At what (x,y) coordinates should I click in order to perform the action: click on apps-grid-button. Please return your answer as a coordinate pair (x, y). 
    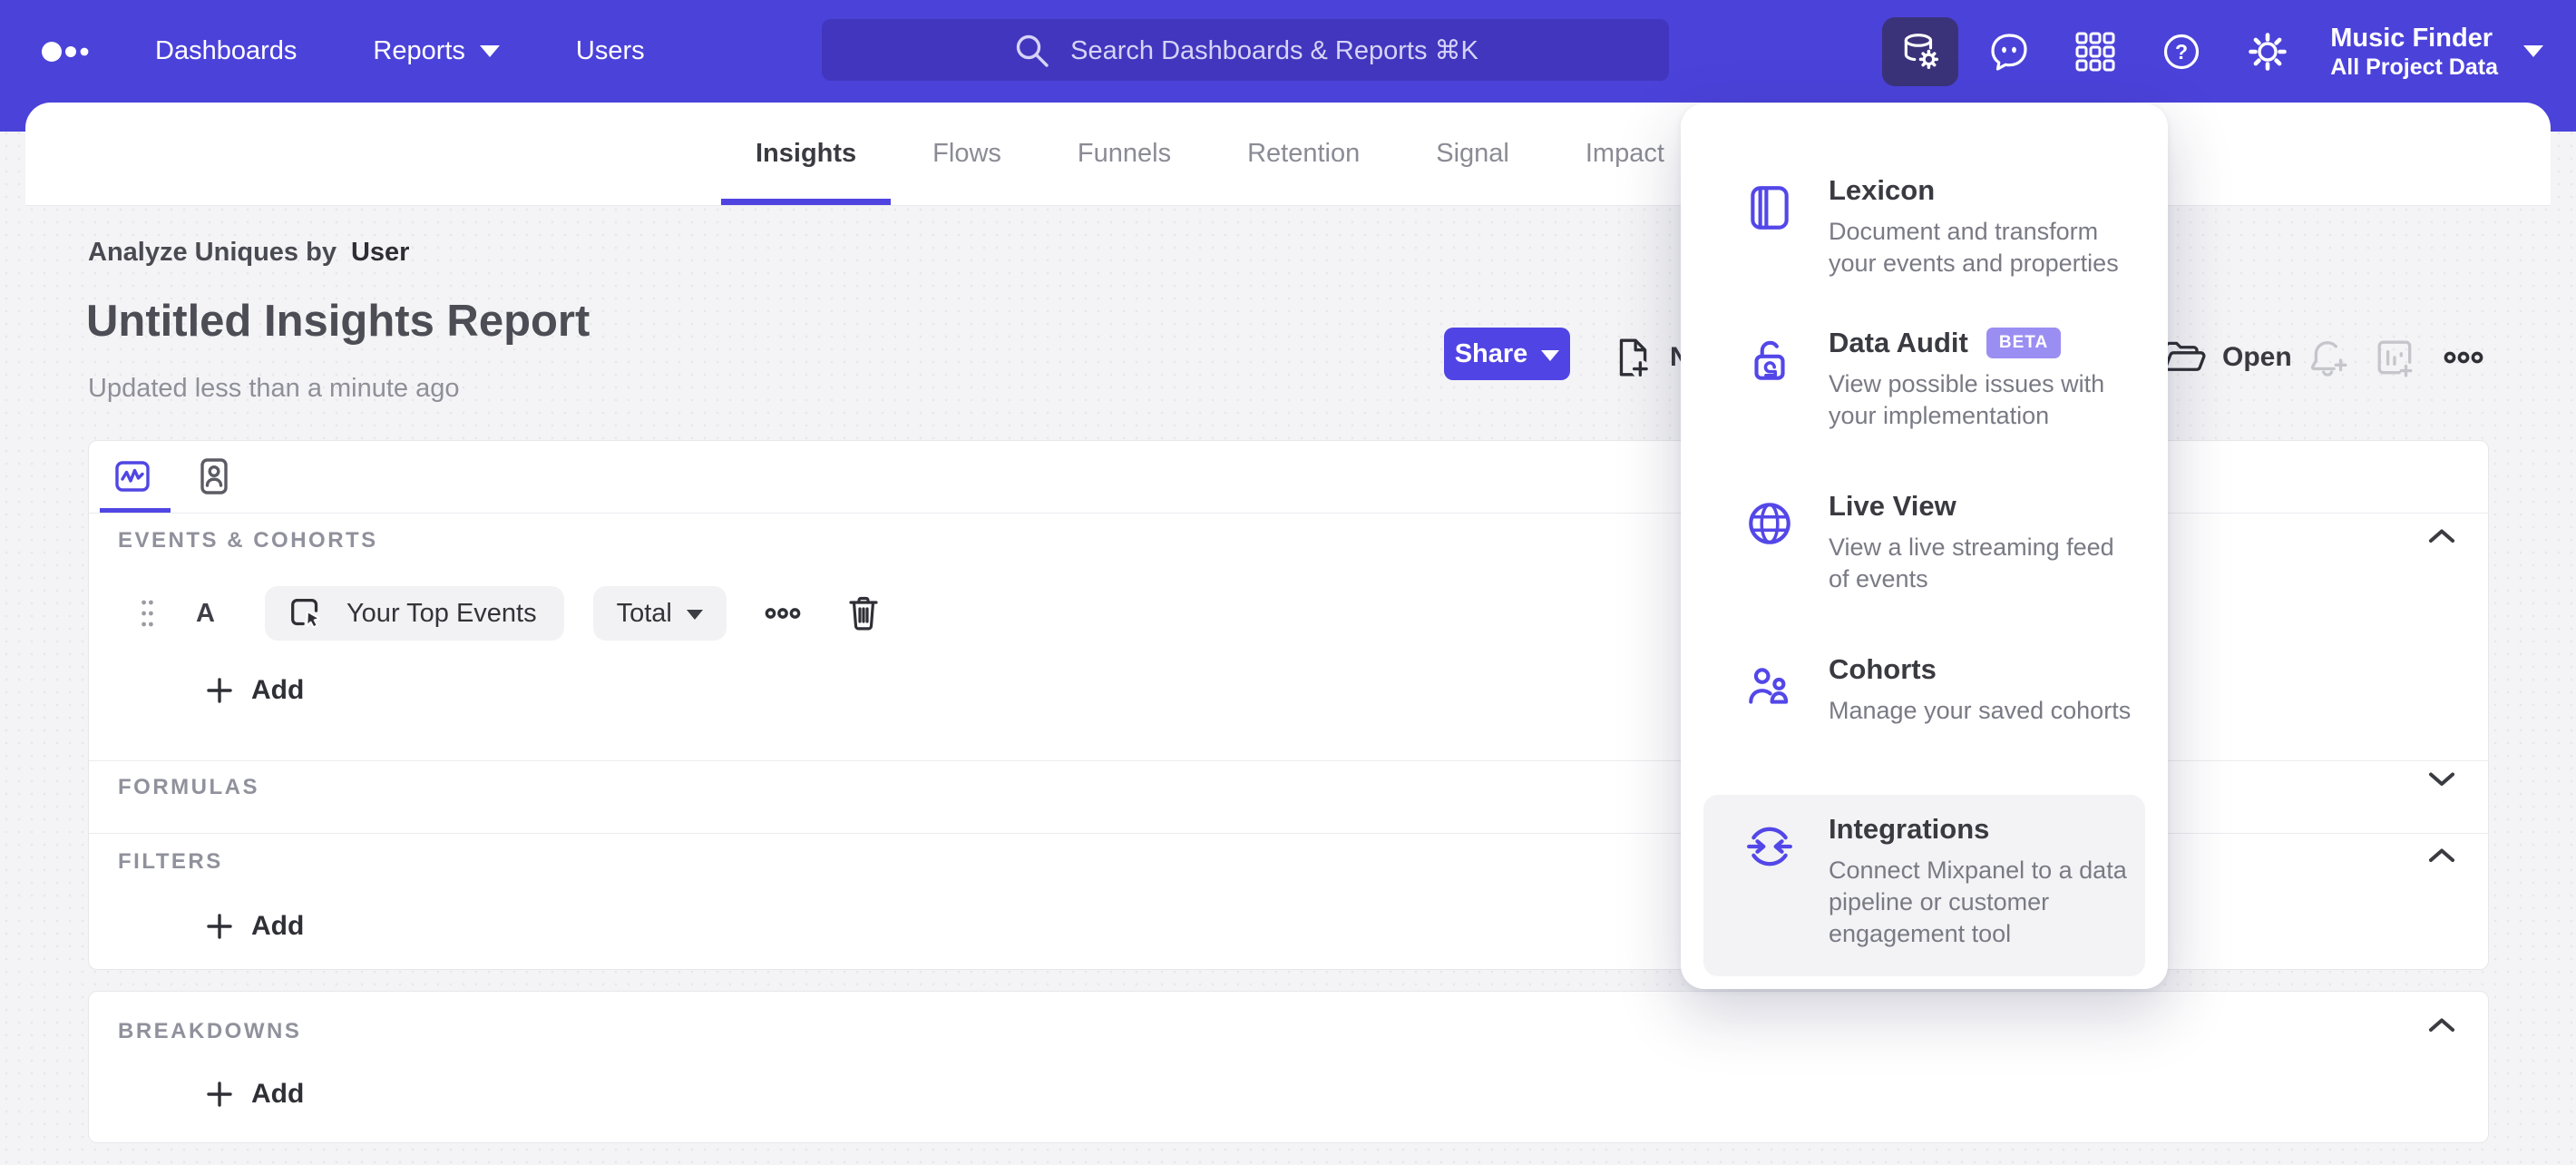
    Looking at the image, I should click on (2095, 51).